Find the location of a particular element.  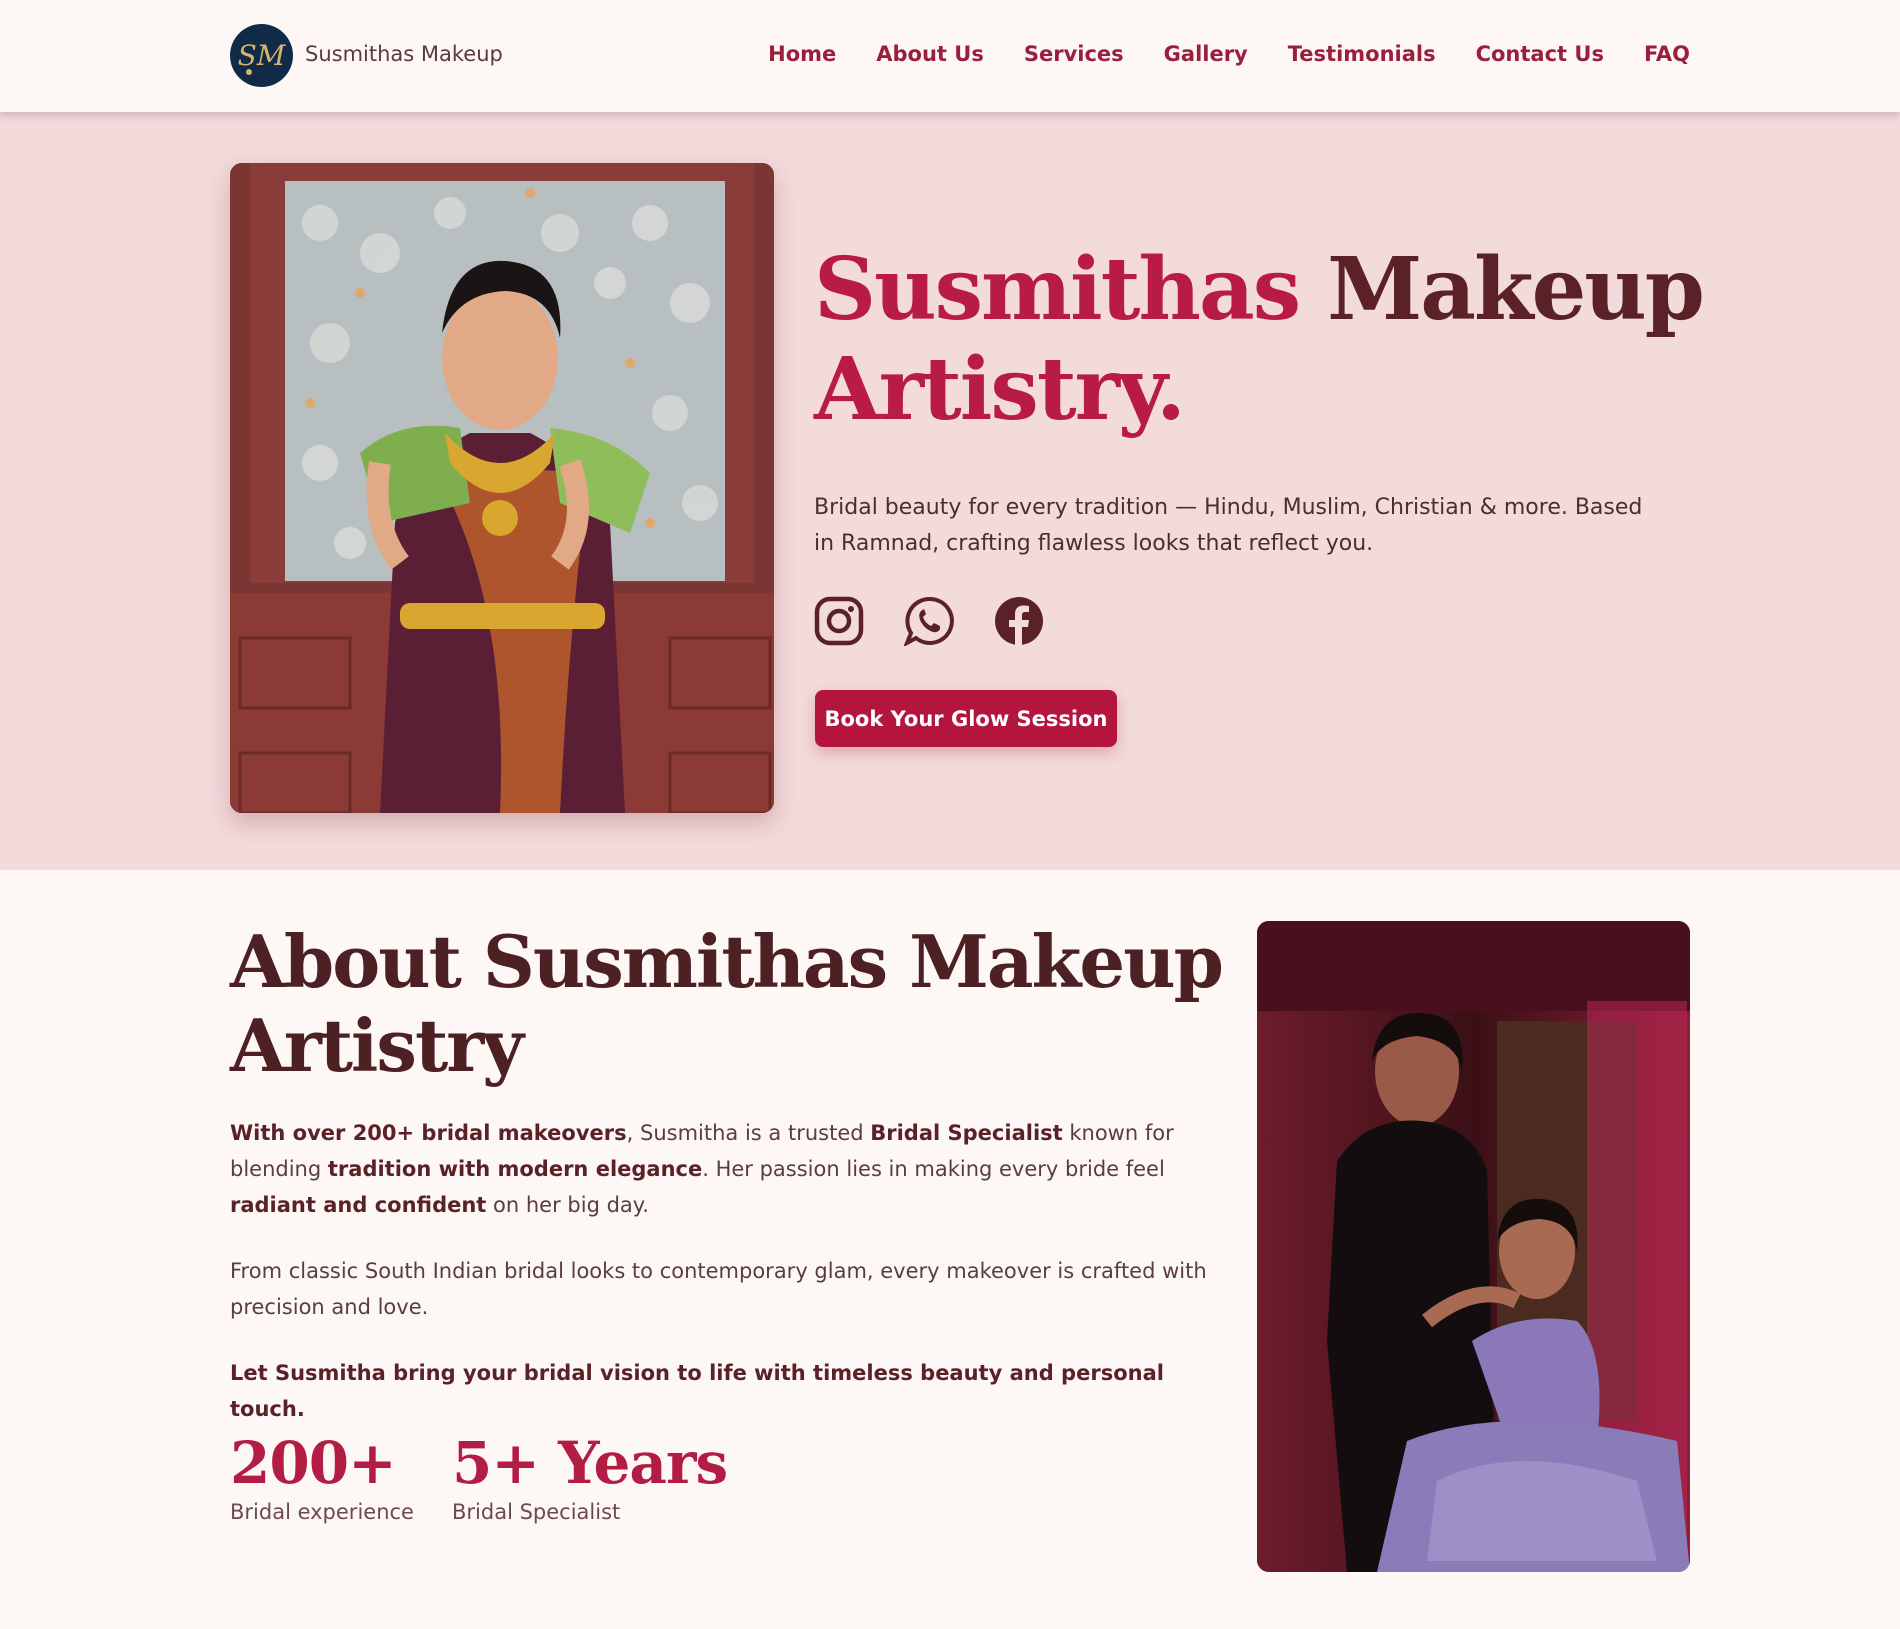

instagram-icon is located at coordinates (839, 621).